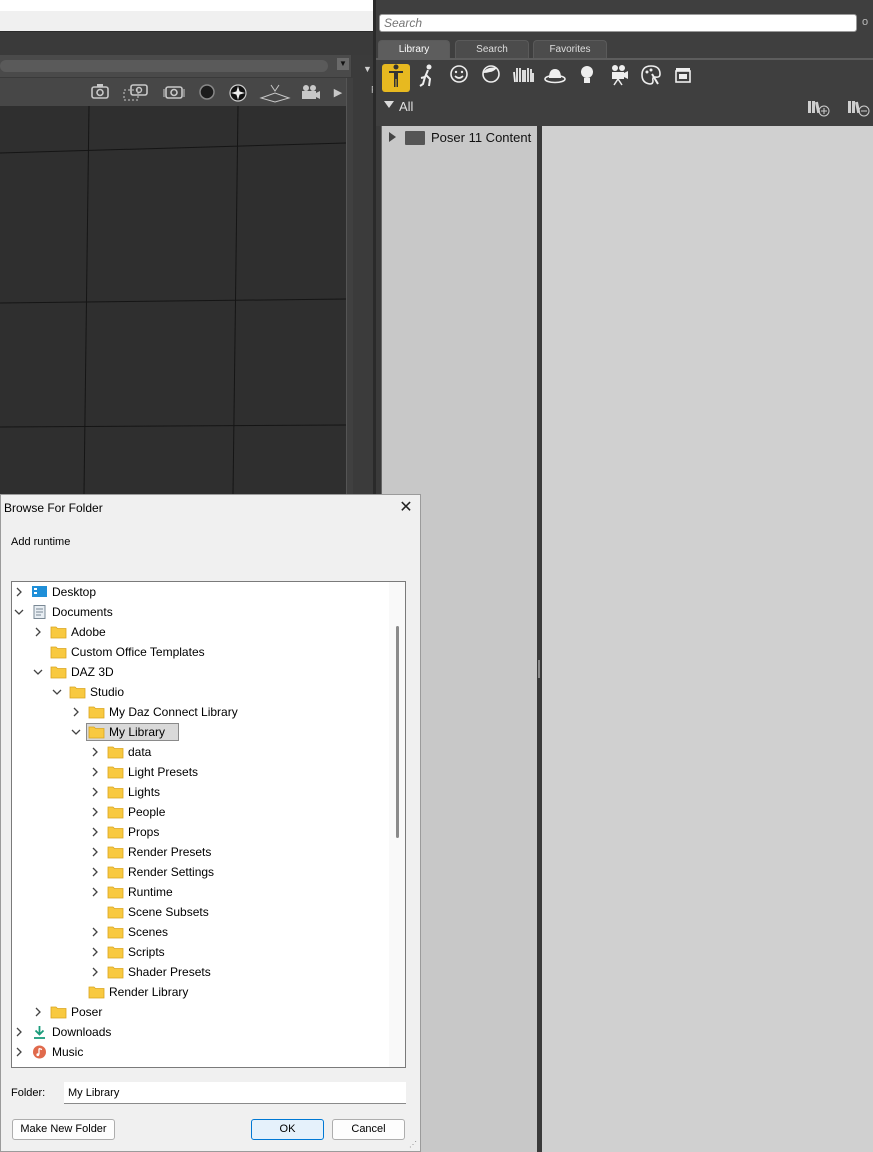 The height and width of the screenshot is (1152, 873). What do you see at coordinates (92, 672) in the screenshot?
I see `tree-item: DAZ 3D` at bounding box center [92, 672].